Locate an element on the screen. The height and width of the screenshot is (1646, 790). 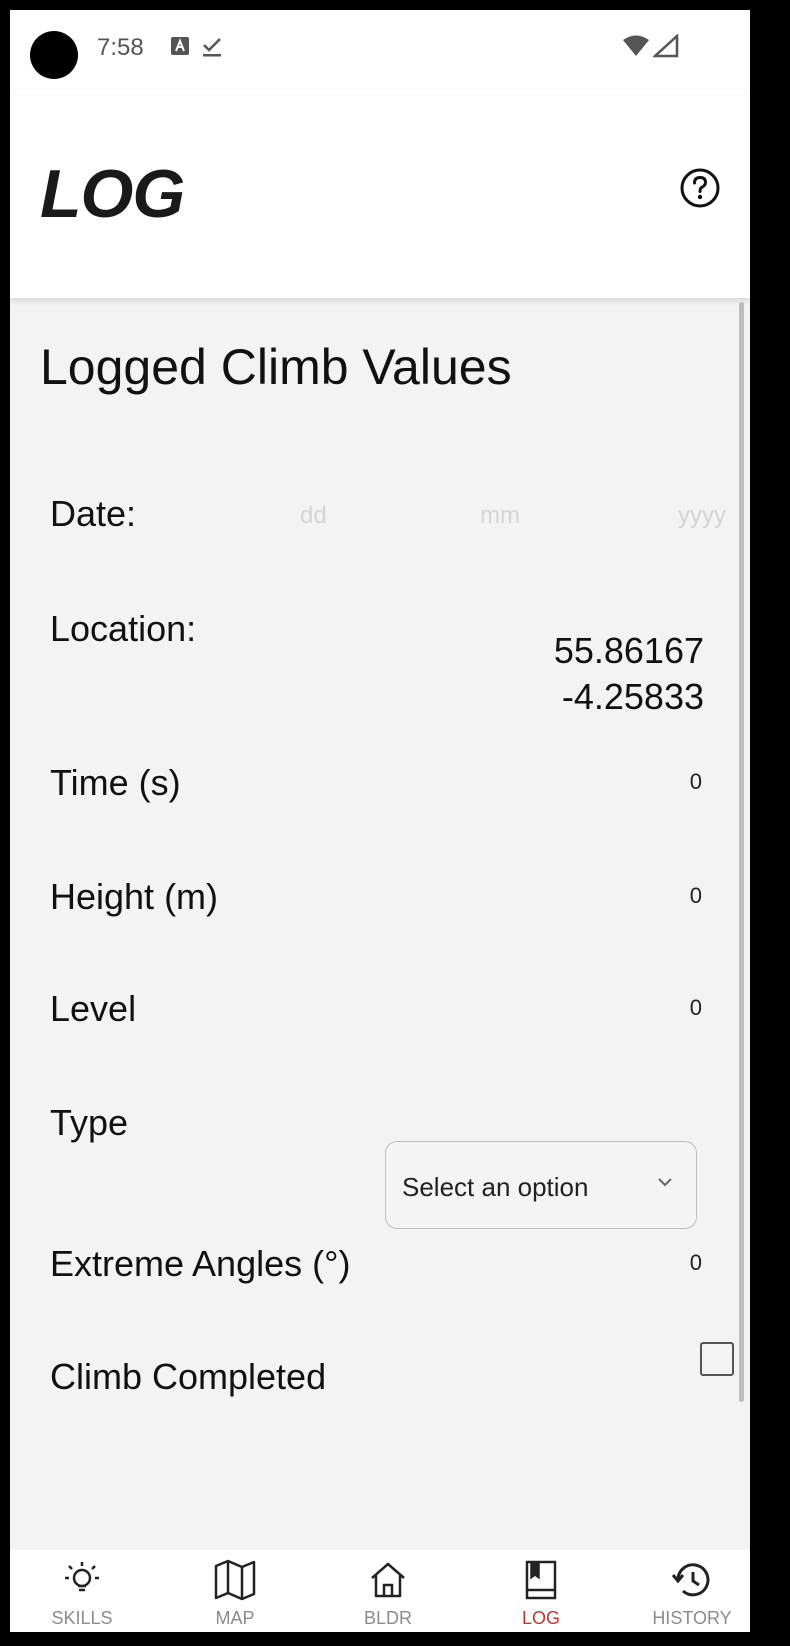
nav-map: MAP is located at coordinates (235, 1591).